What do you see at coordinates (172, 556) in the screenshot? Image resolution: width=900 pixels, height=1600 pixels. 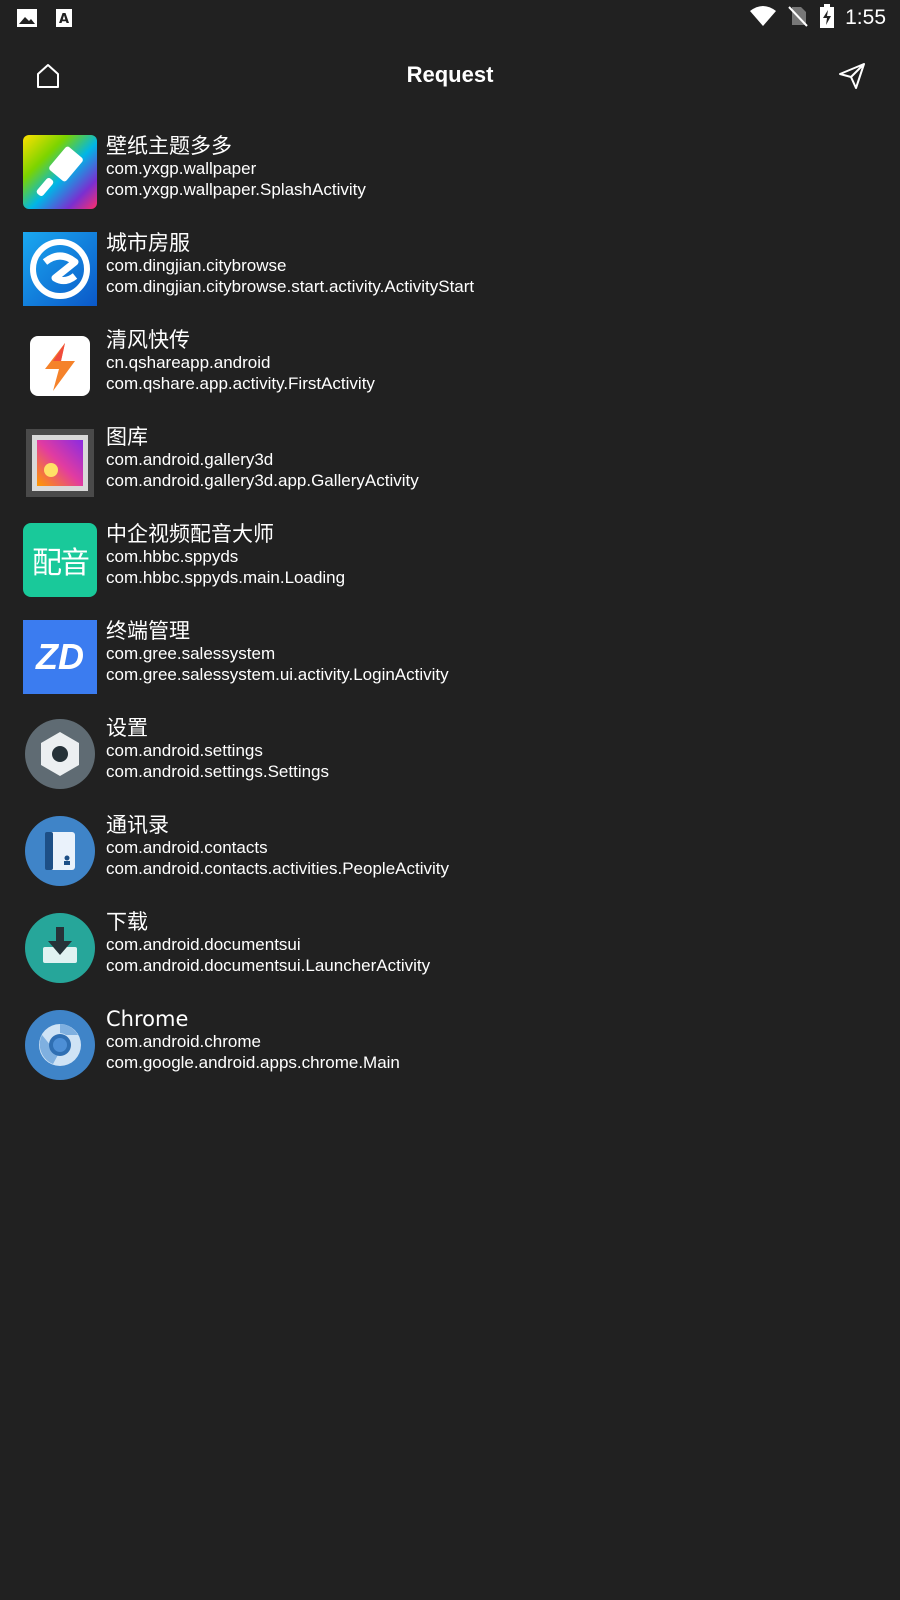 I see `app-package: com.hbbc.sppyds` at bounding box center [172, 556].